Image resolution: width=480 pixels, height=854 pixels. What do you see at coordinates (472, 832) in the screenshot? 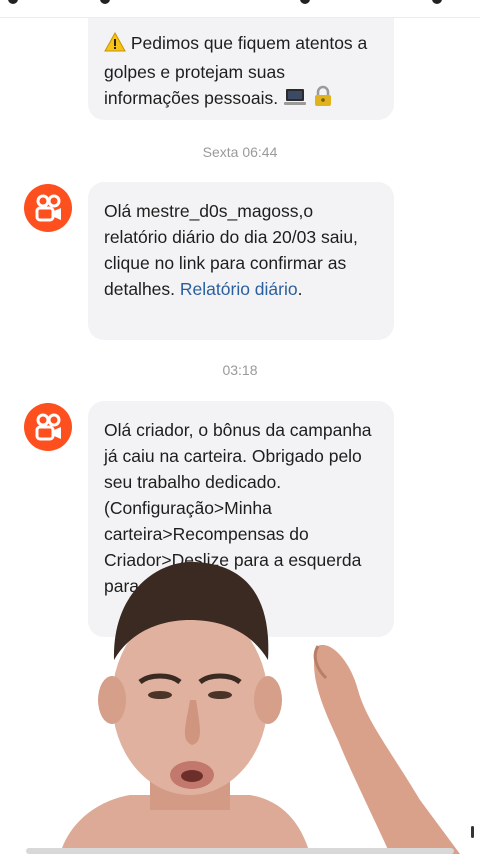
I see `scroll-indicator` at bounding box center [472, 832].